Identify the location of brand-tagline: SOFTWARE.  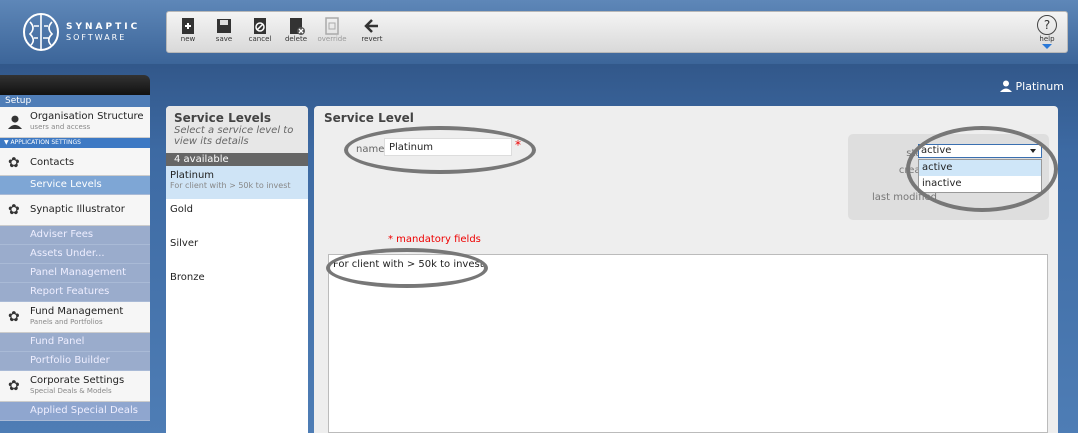
(96, 37).